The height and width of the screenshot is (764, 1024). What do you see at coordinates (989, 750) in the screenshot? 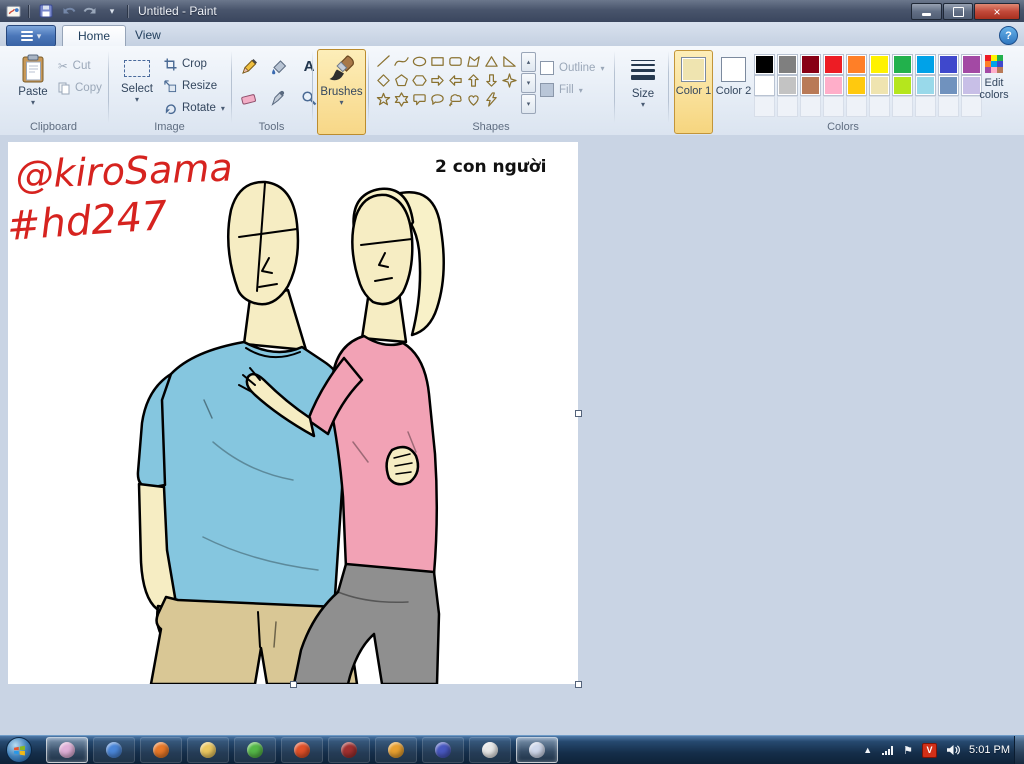
I see `taskbar-clock: 5:01 PM` at bounding box center [989, 750].